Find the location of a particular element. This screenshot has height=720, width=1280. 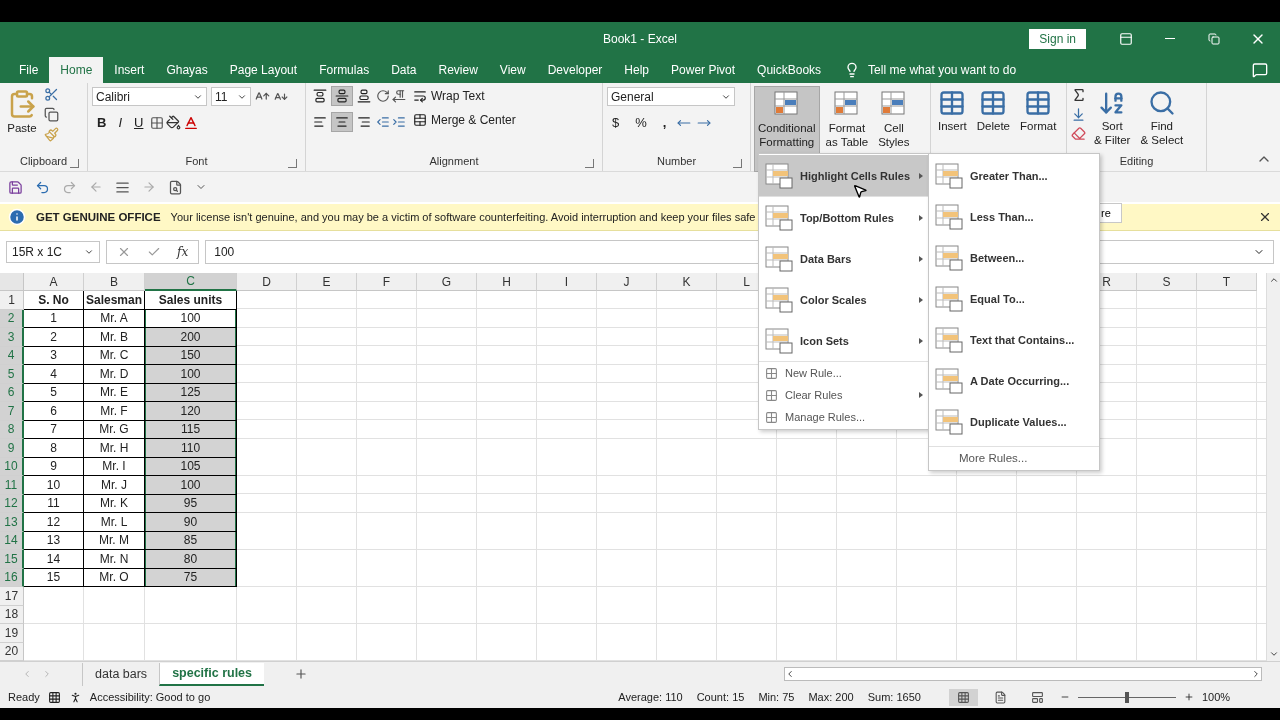

horizontal-scrollbar is located at coordinates (1023, 674).